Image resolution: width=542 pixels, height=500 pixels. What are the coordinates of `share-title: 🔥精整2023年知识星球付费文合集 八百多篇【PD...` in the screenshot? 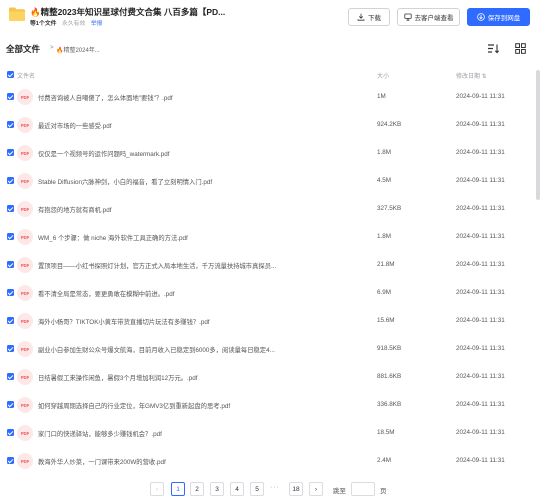 It's located at (128, 12).